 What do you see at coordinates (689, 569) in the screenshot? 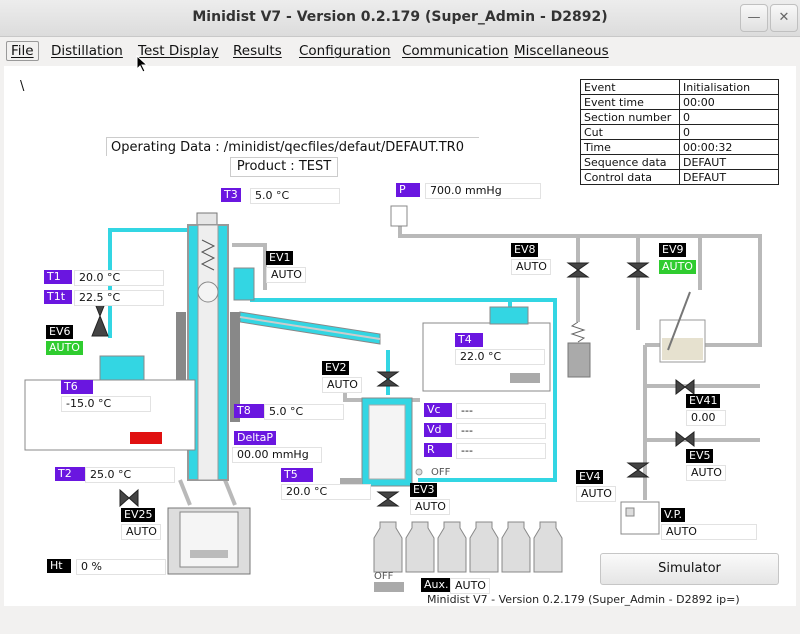
I see `simulator-button: Simulator` at bounding box center [689, 569].